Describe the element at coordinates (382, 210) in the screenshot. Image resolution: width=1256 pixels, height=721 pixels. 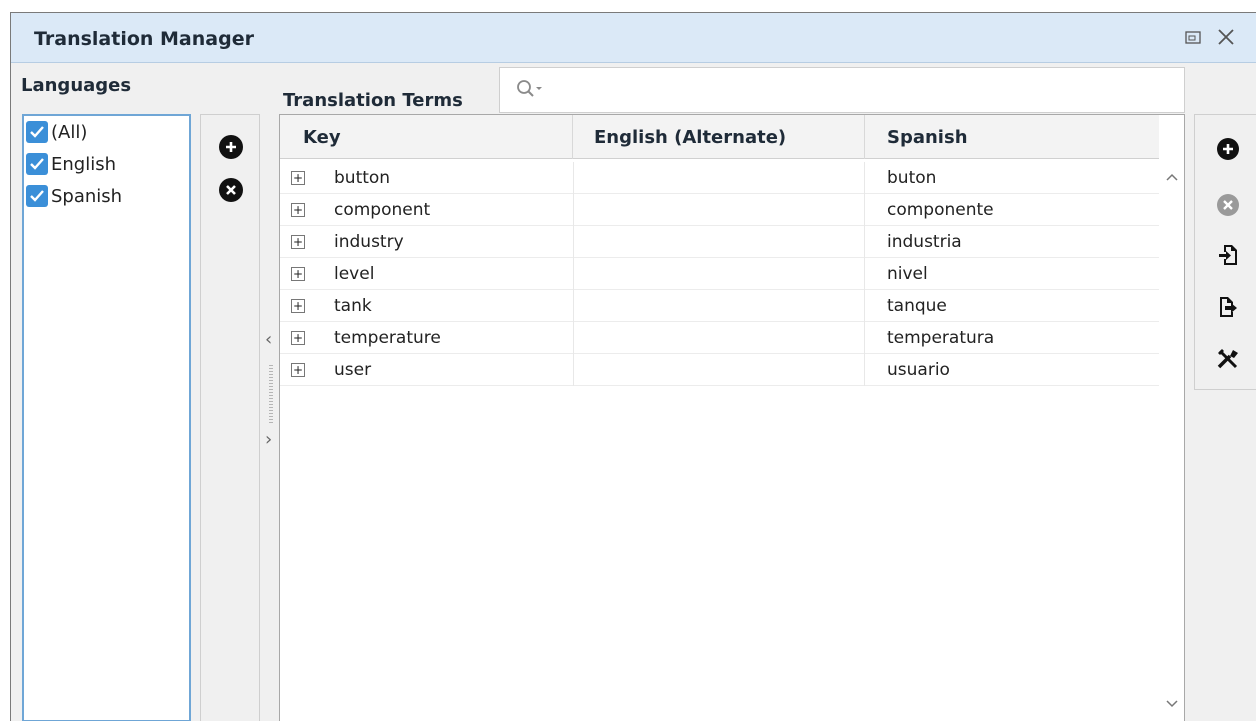
I see `cell-key: component` at that location.